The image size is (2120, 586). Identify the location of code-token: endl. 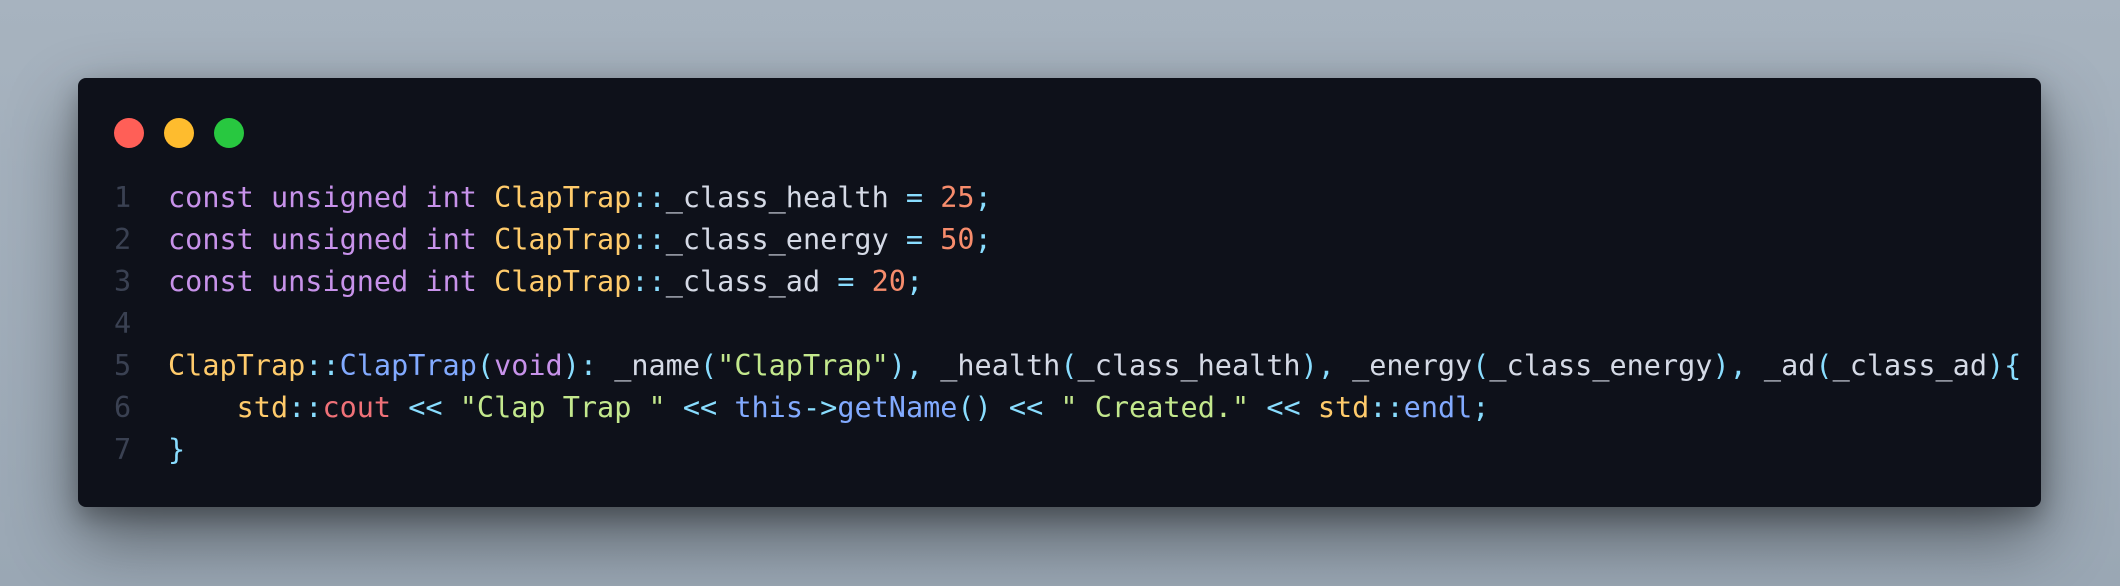
(1438, 407).